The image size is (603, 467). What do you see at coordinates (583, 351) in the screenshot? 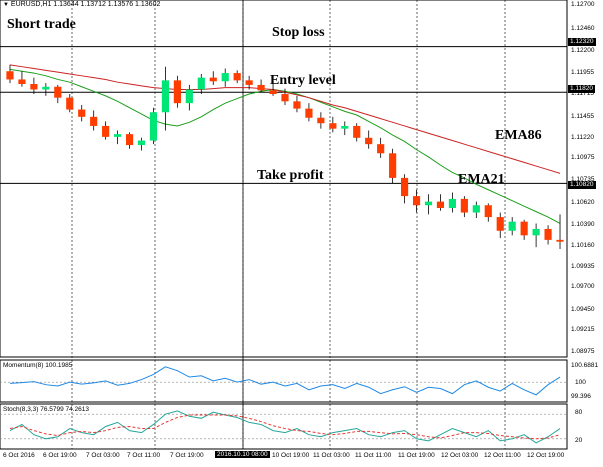
I see `price-tick: 1.08975` at bounding box center [583, 351].